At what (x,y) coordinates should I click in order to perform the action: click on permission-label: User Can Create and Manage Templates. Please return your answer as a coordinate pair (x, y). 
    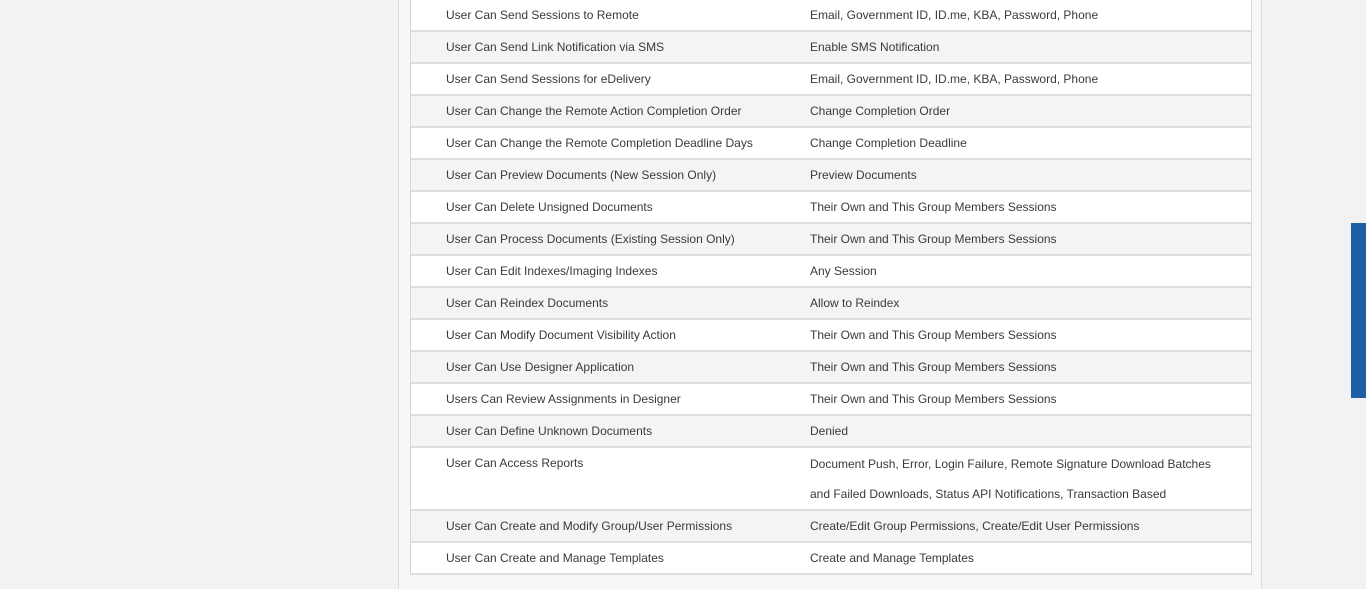
    Looking at the image, I should click on (555, 558).